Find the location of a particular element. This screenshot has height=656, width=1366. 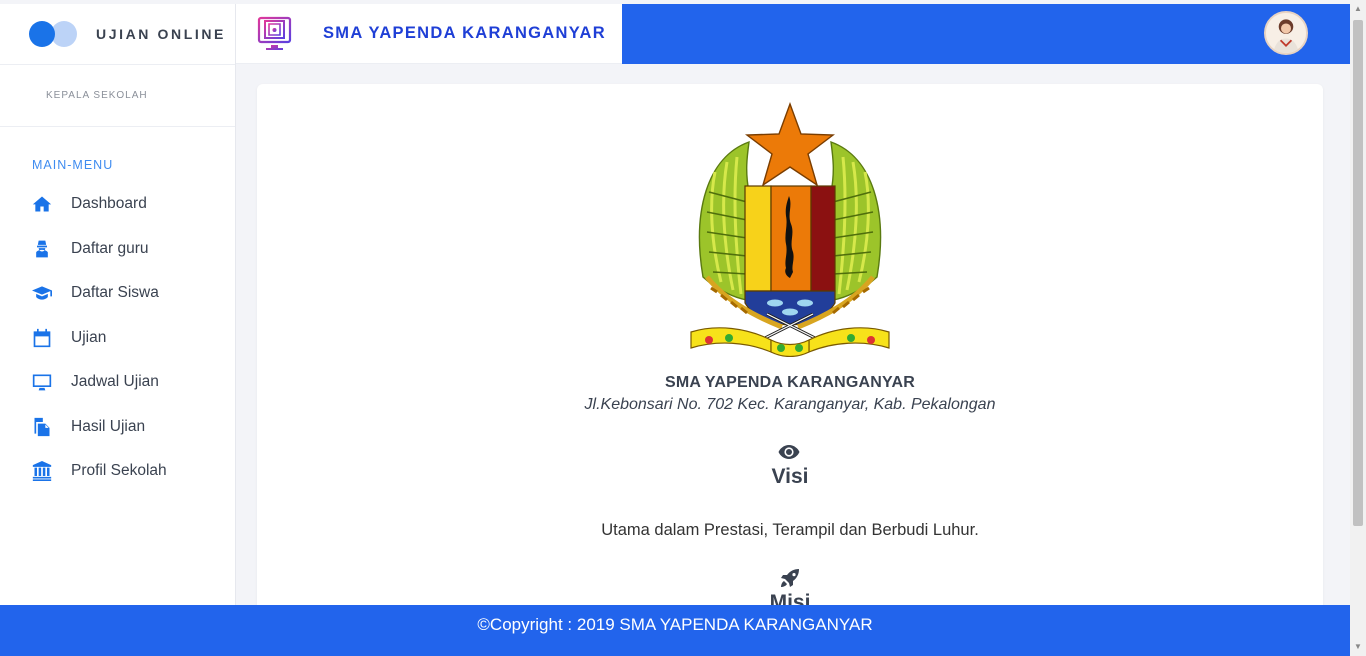

visi-heading: Visi is located at coordinates (790, 476).